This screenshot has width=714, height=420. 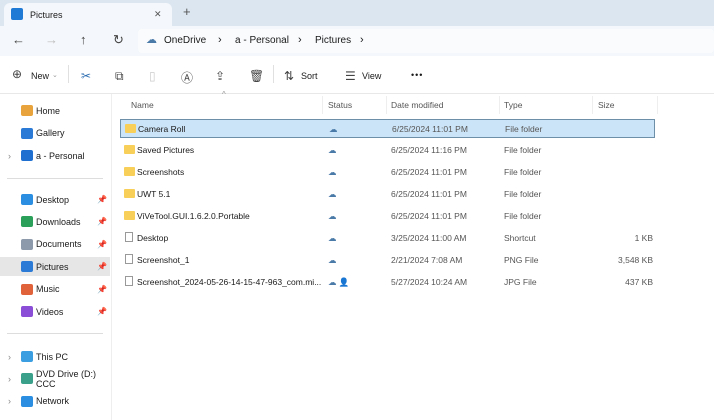 I want to click on back-button: ←, so click(x=18, y=39).